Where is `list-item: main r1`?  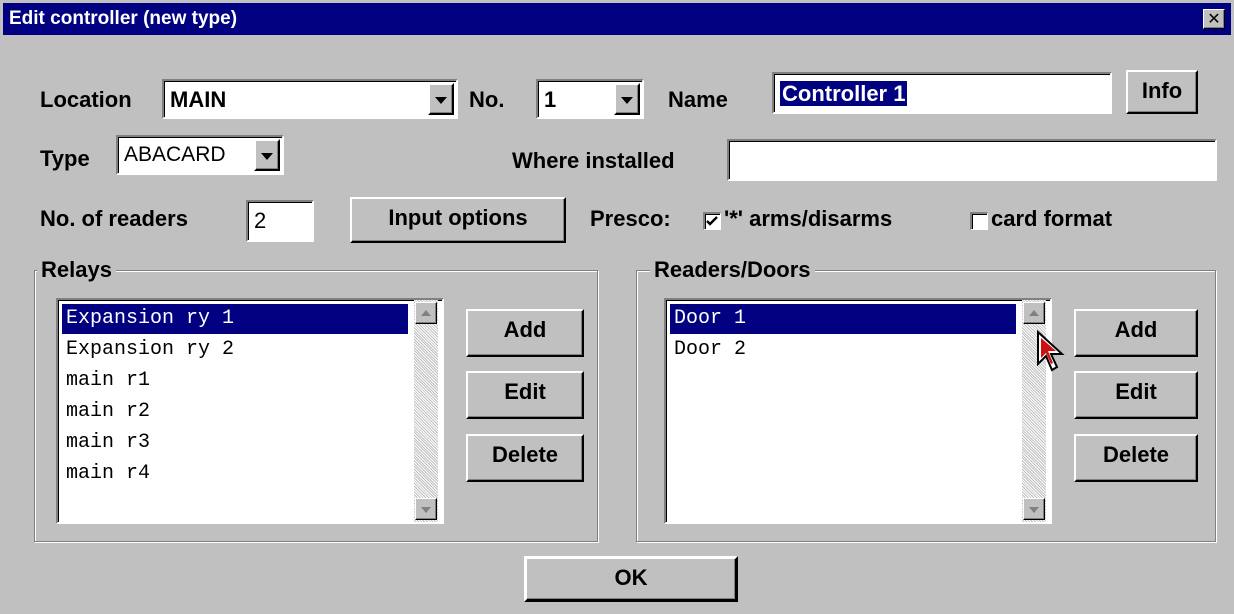 list-item: main r1 is located at coordinates (235, 381).